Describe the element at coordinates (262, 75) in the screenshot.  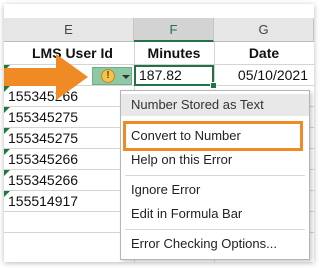
I see `date-cell: 05/10/2021` at that location.